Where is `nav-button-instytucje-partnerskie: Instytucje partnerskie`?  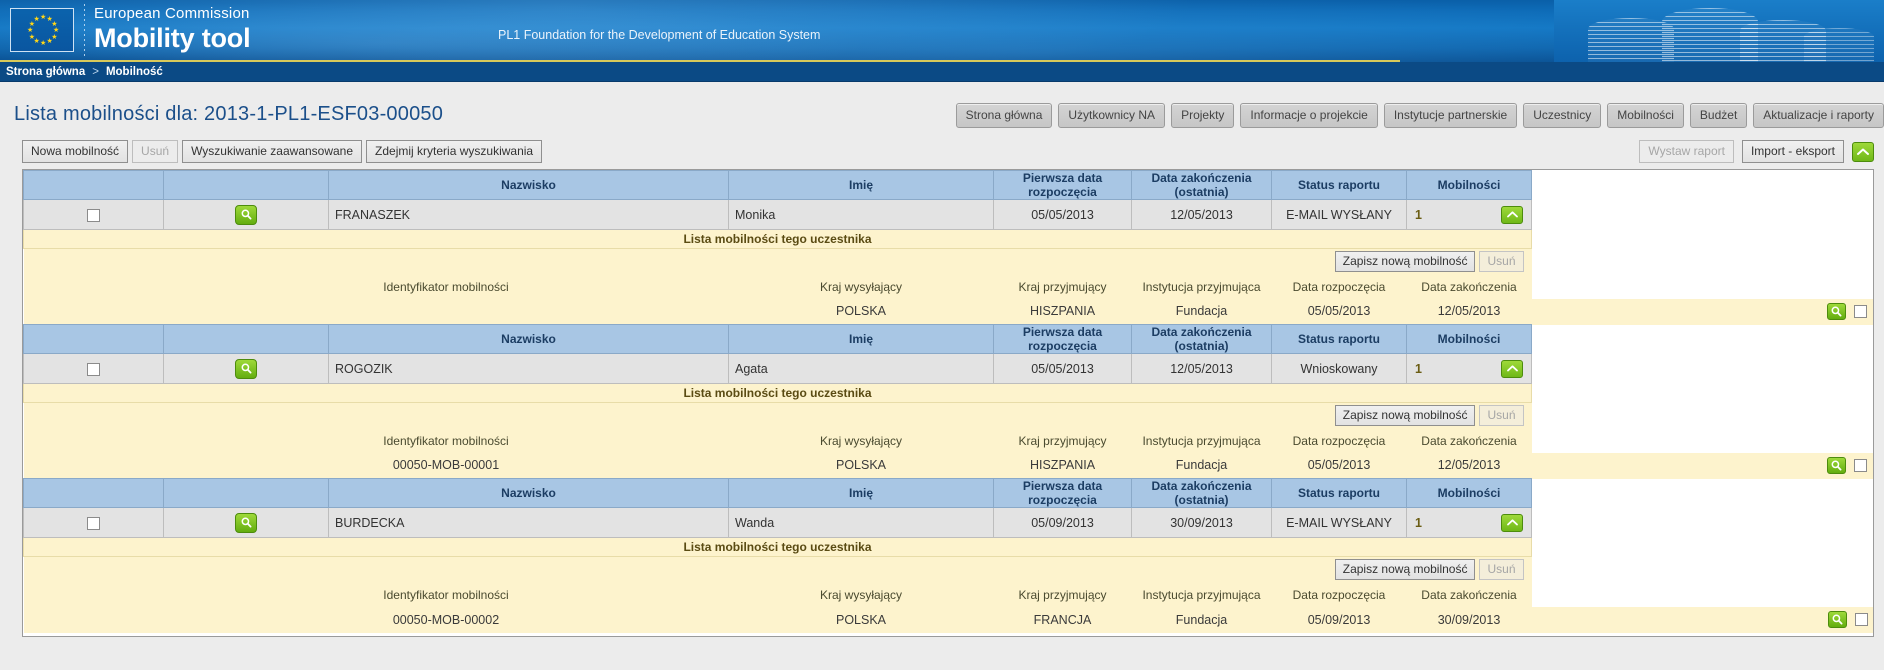 nav-button-instytucje-partnerskie: Instytucje partnerskie is located at coordinates (1450, 115).